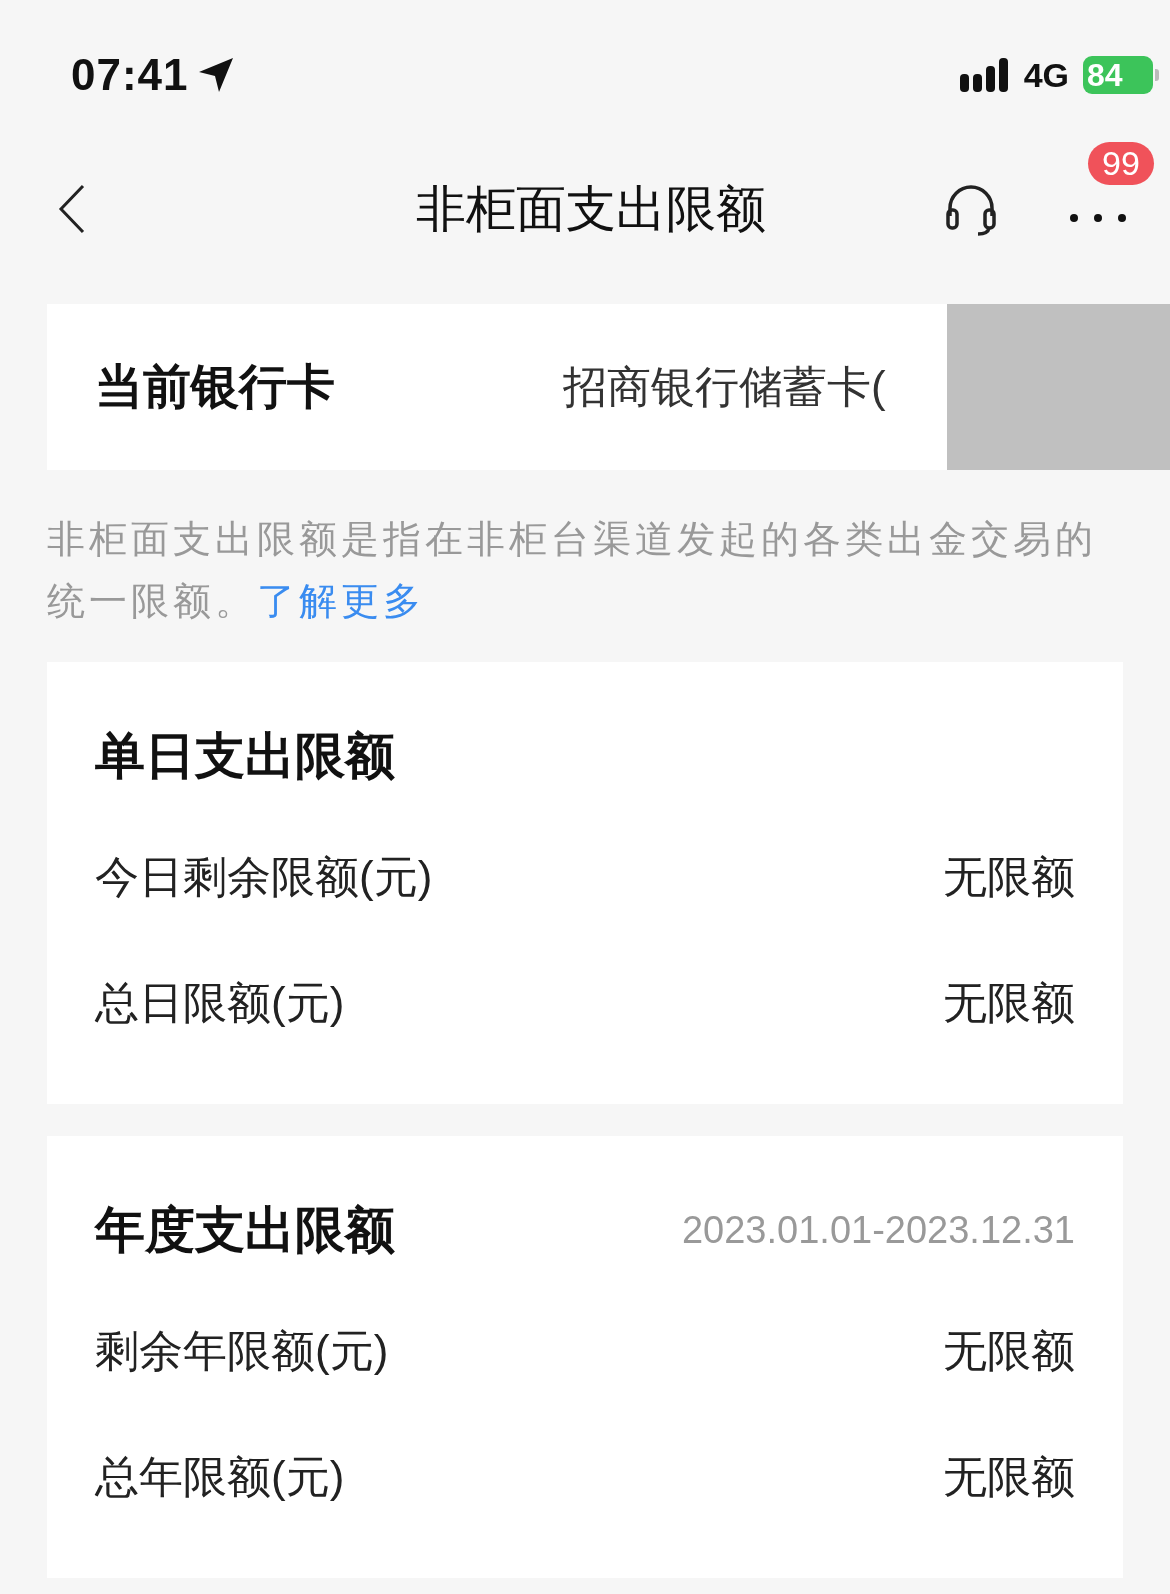  I want to click on bank-card-name: 招商银行储蓄卡(, so click(724, 386).